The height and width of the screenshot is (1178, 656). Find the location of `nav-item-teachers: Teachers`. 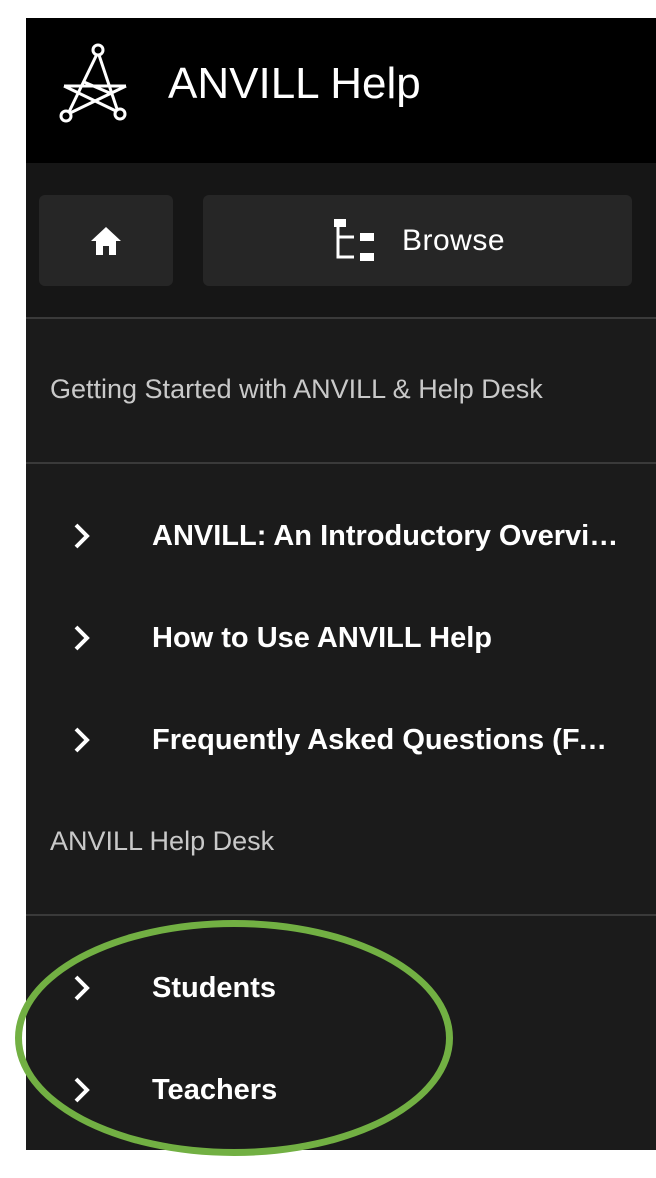

nav-item-teachers: Teachers is located at coordinates (341, 1090).